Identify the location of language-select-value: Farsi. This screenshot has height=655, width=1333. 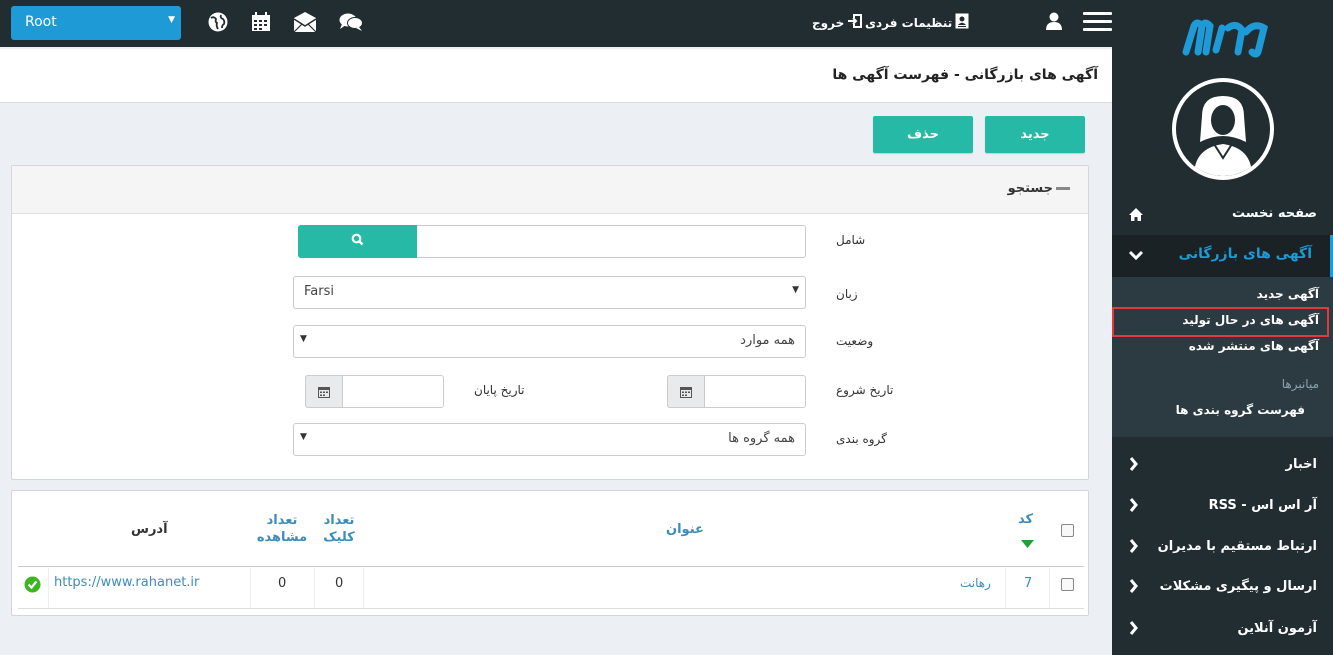
(319, 291).